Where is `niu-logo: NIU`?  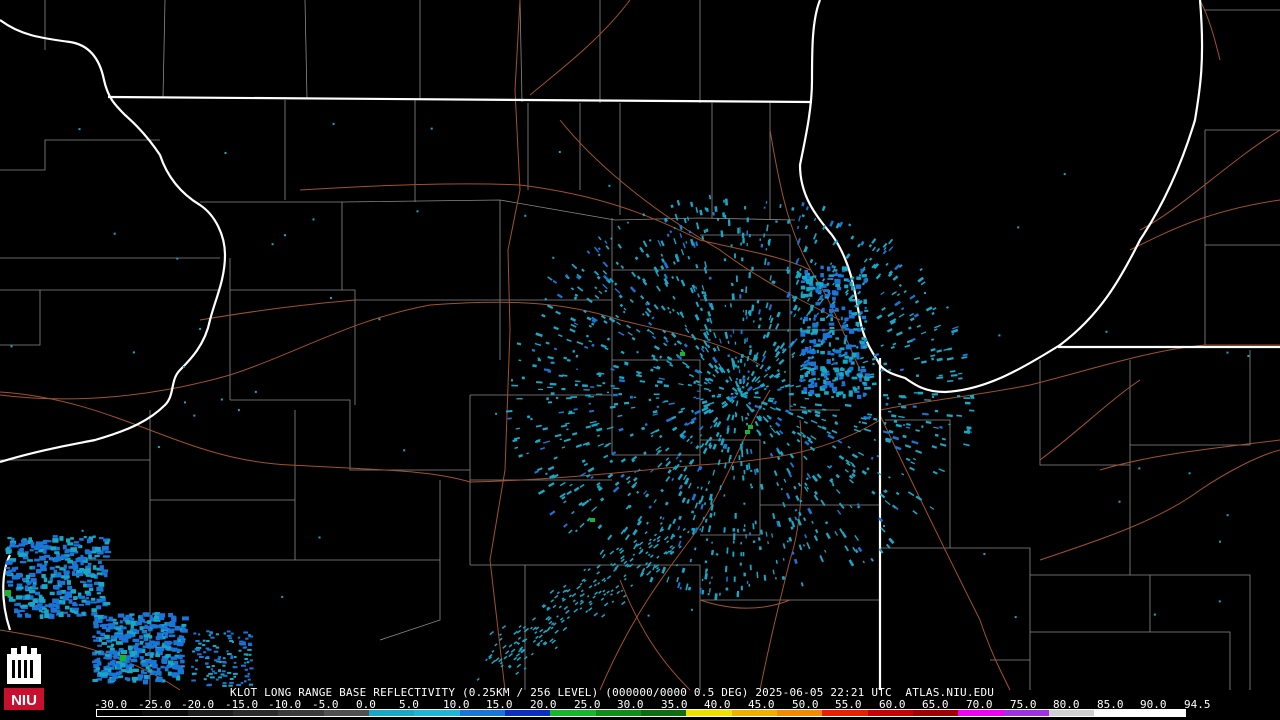 niu-logo: NIU is located at coordinates (24, 680).